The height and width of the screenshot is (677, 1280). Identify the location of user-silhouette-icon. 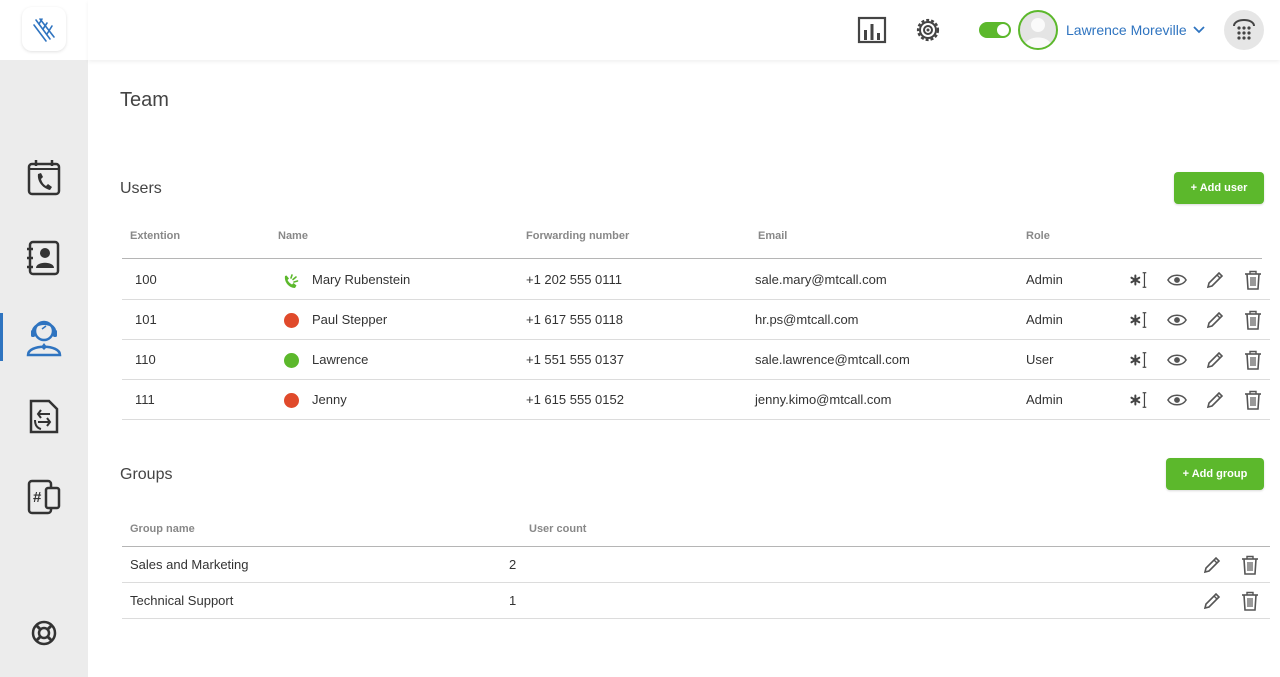
(1038, 33).